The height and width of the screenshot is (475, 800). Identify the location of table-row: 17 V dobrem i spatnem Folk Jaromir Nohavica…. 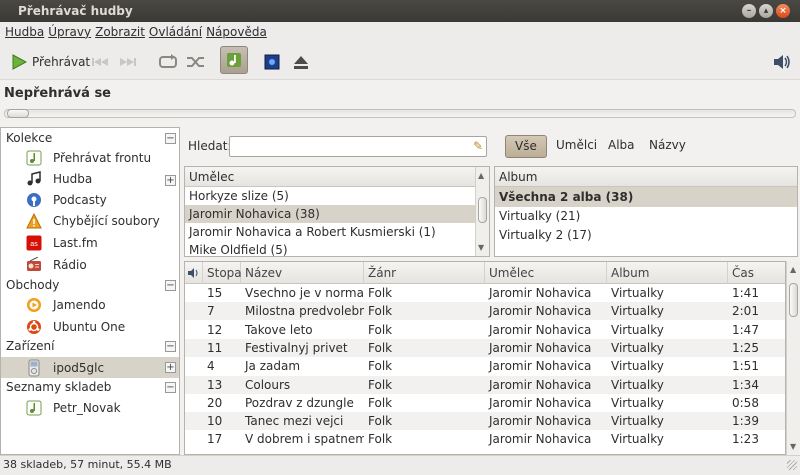
(485, 439).